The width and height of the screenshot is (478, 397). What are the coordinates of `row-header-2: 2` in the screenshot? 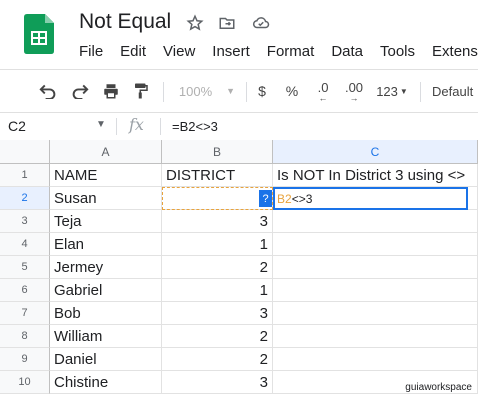 It's located at (25, 198).